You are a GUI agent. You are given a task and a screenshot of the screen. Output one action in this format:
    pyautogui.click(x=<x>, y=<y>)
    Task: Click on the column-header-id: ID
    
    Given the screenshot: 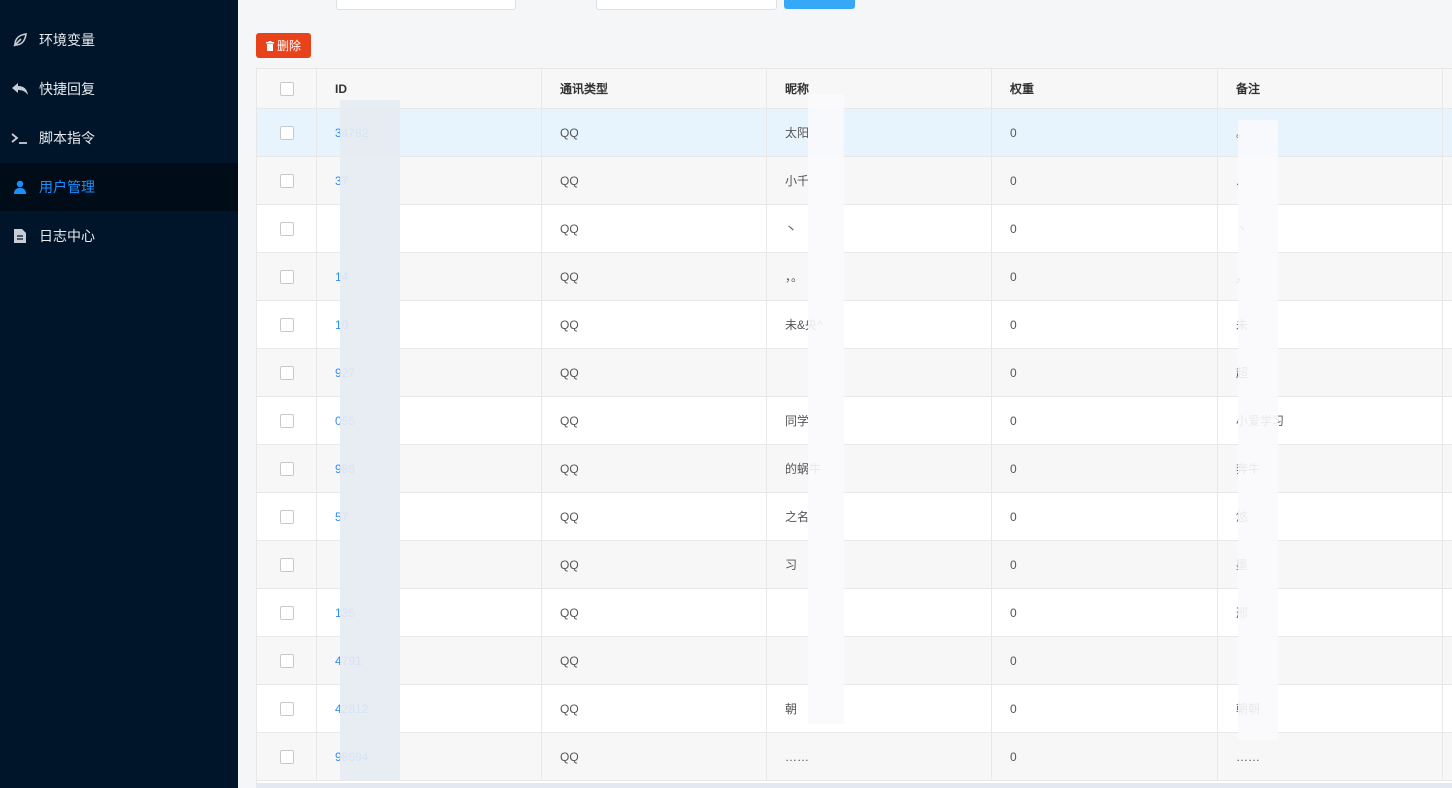 What is the action you would take?
    pyautogui.click(x=429, y=88)
    